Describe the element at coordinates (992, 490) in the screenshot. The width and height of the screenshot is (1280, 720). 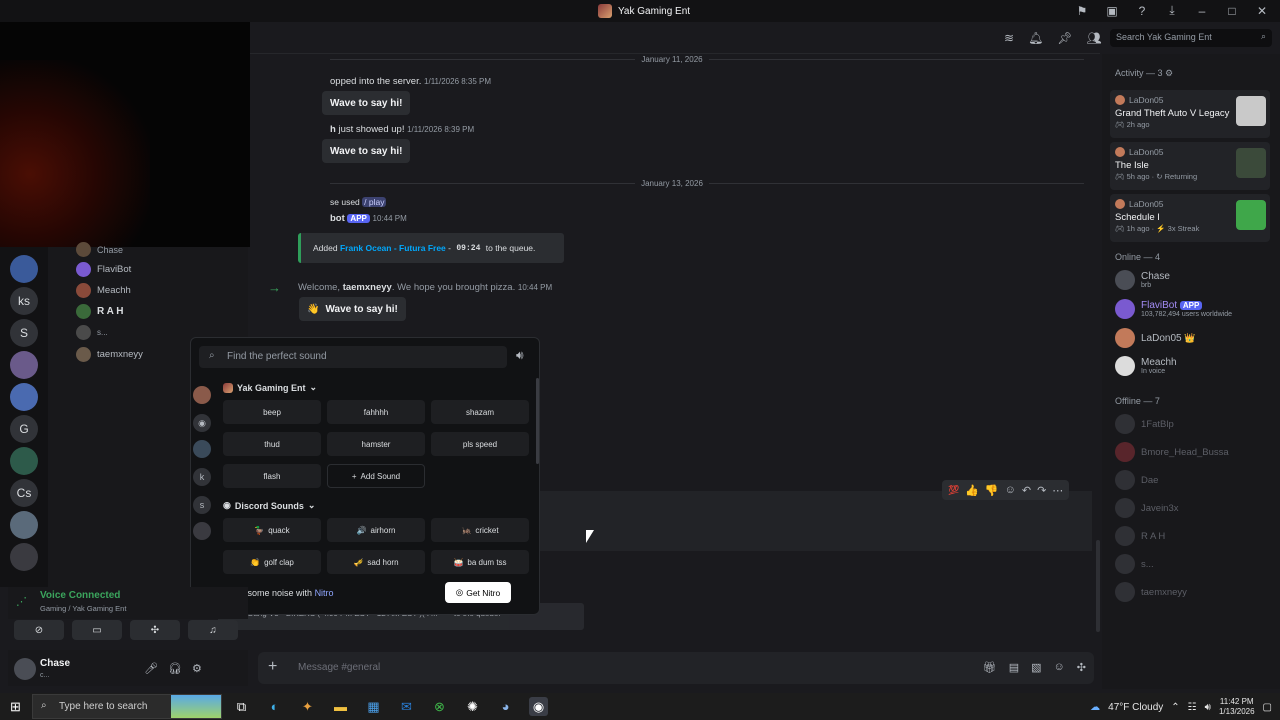
I see `thumbs-down-icon: 👎` at that location.